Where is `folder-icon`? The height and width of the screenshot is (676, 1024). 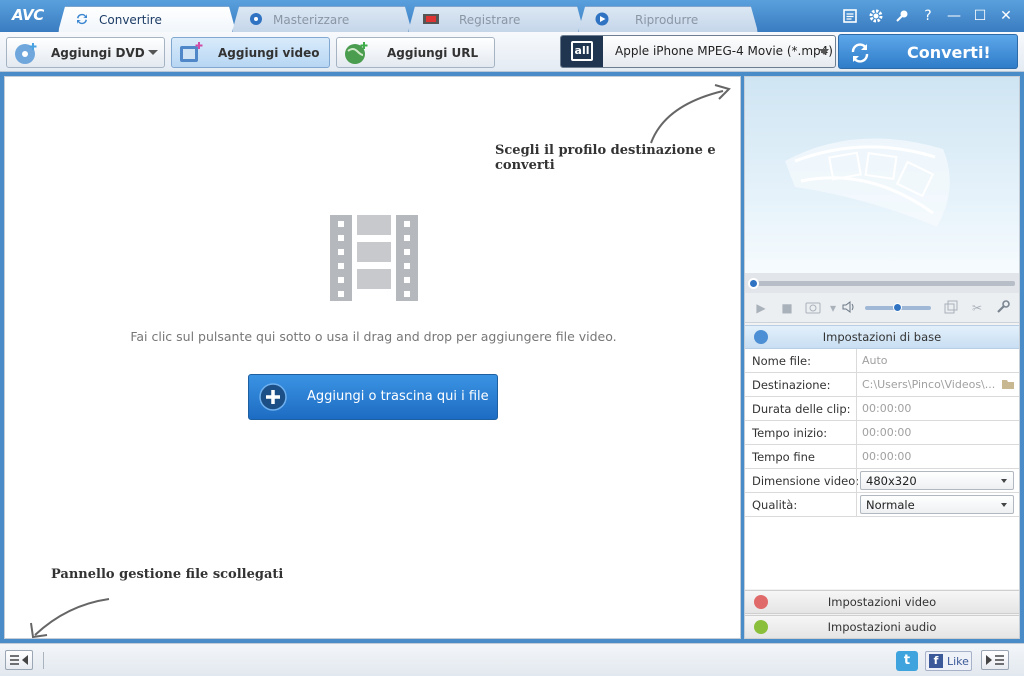 folder-icon is located at coordinates (1008, 384).